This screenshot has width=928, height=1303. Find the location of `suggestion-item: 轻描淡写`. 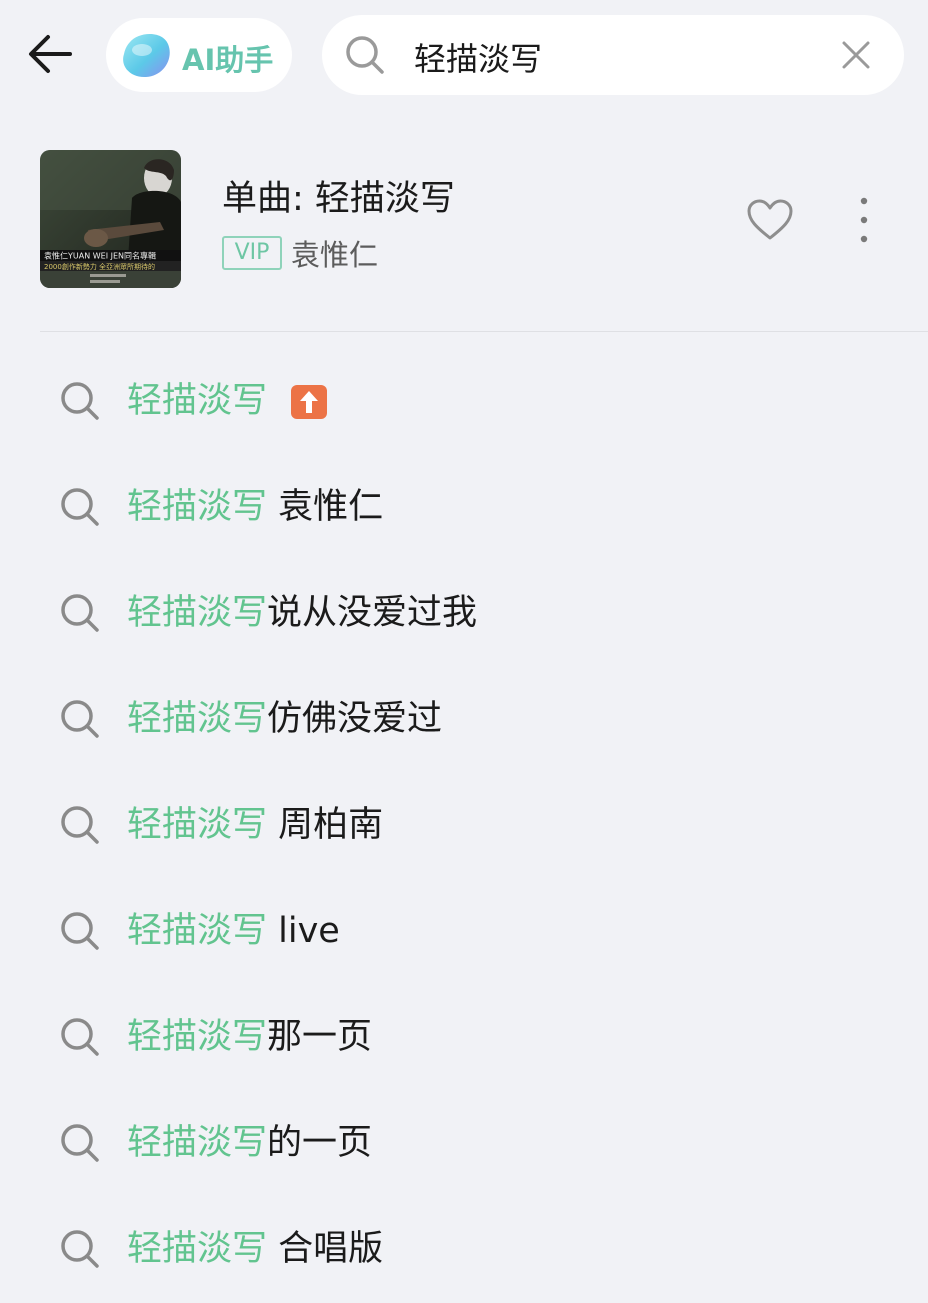

suggestion-item: 轻描淡写 is located at coordinates (464, 402).